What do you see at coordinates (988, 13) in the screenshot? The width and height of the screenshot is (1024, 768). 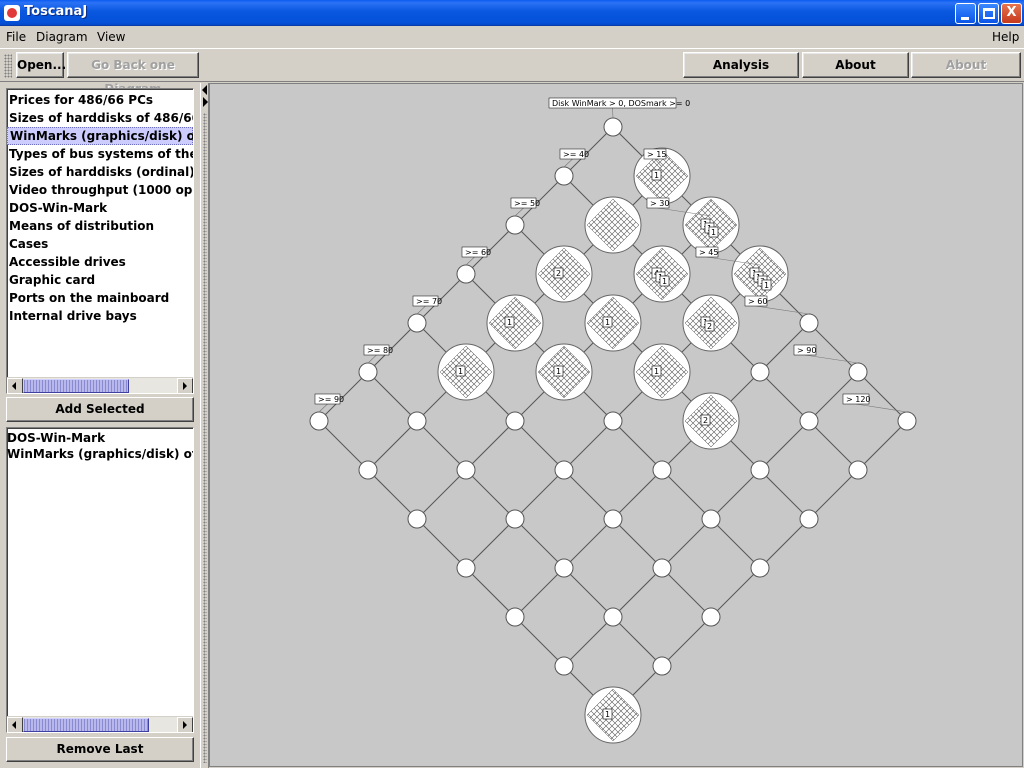 I see `maximize-button` at bounding box center [988, 13].